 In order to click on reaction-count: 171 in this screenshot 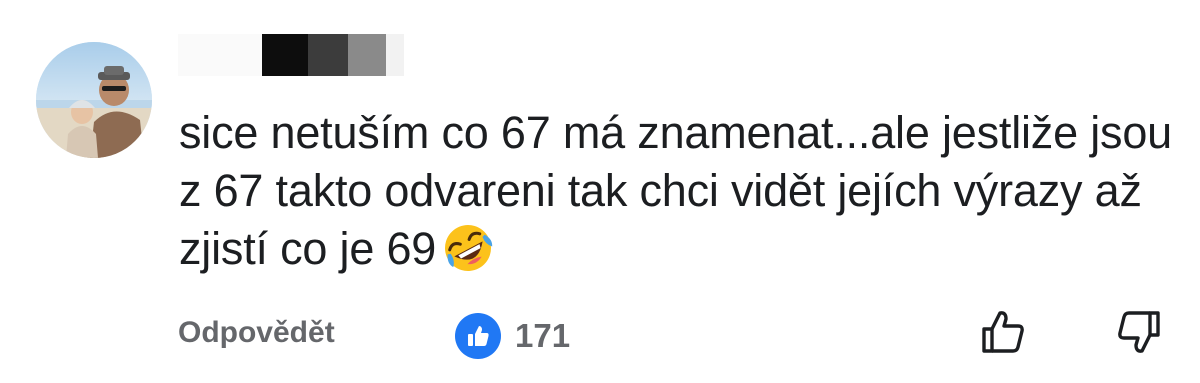, I will do `click(543, 335)`.